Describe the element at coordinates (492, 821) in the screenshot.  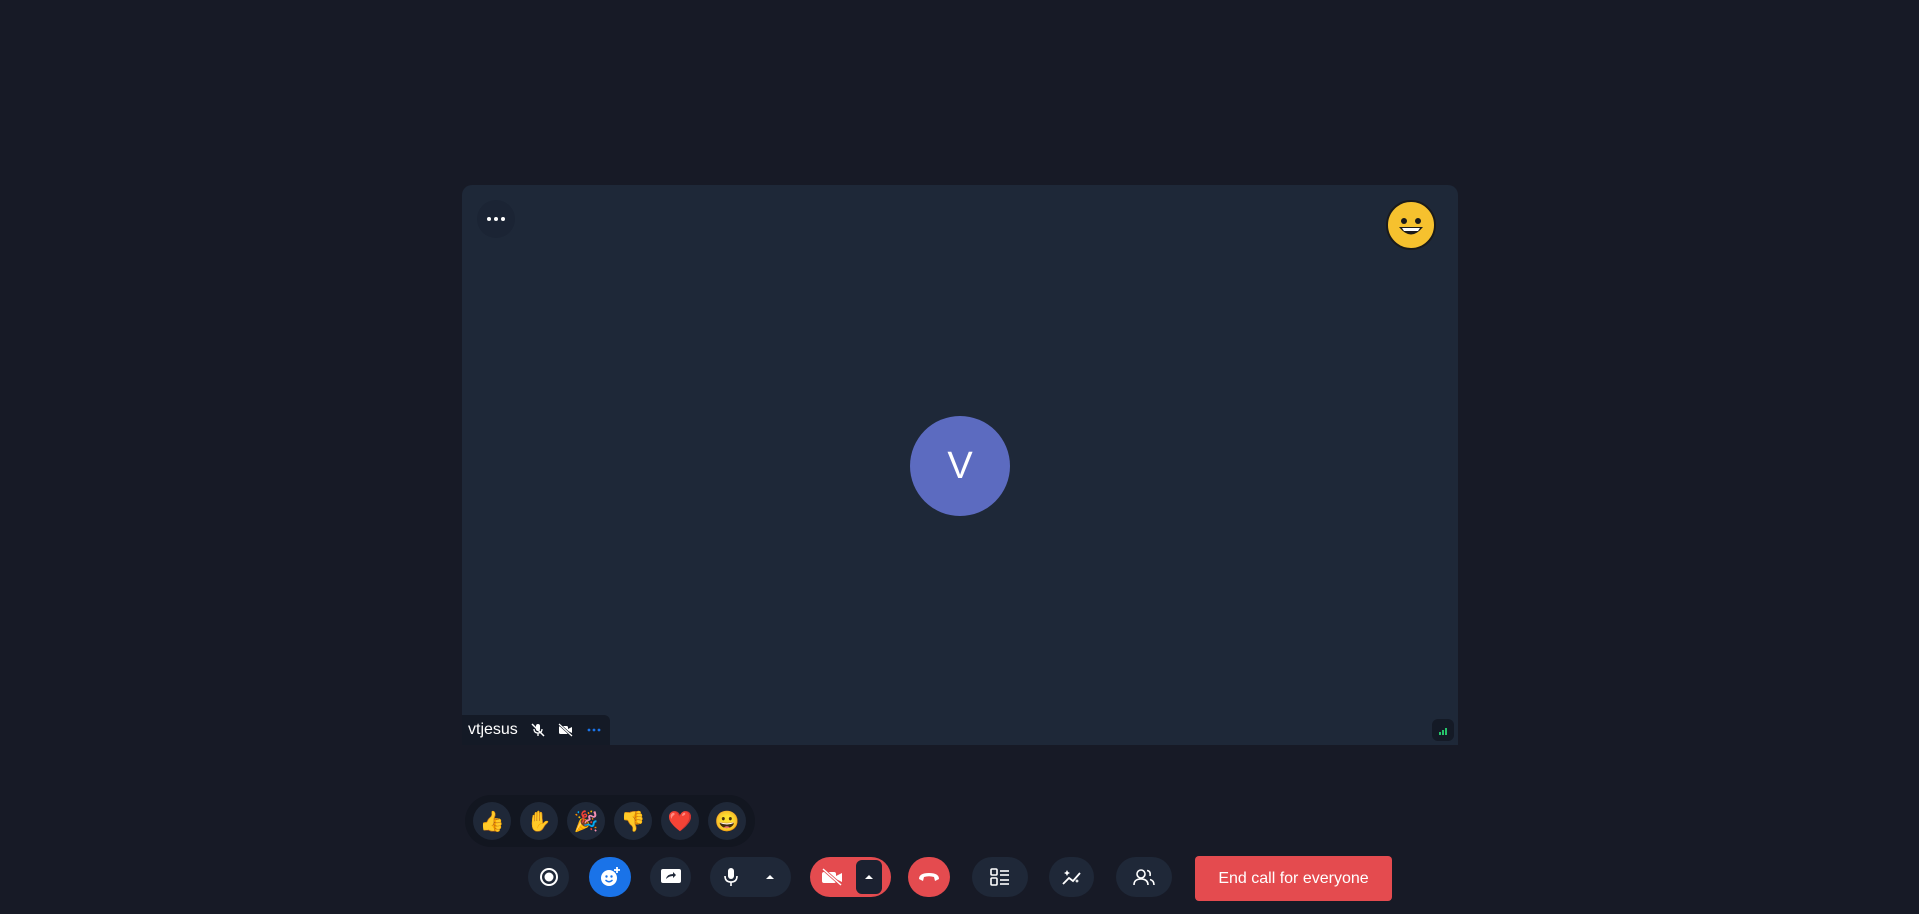
I see `reaction-thumbs-up-button: 👍` at that location.